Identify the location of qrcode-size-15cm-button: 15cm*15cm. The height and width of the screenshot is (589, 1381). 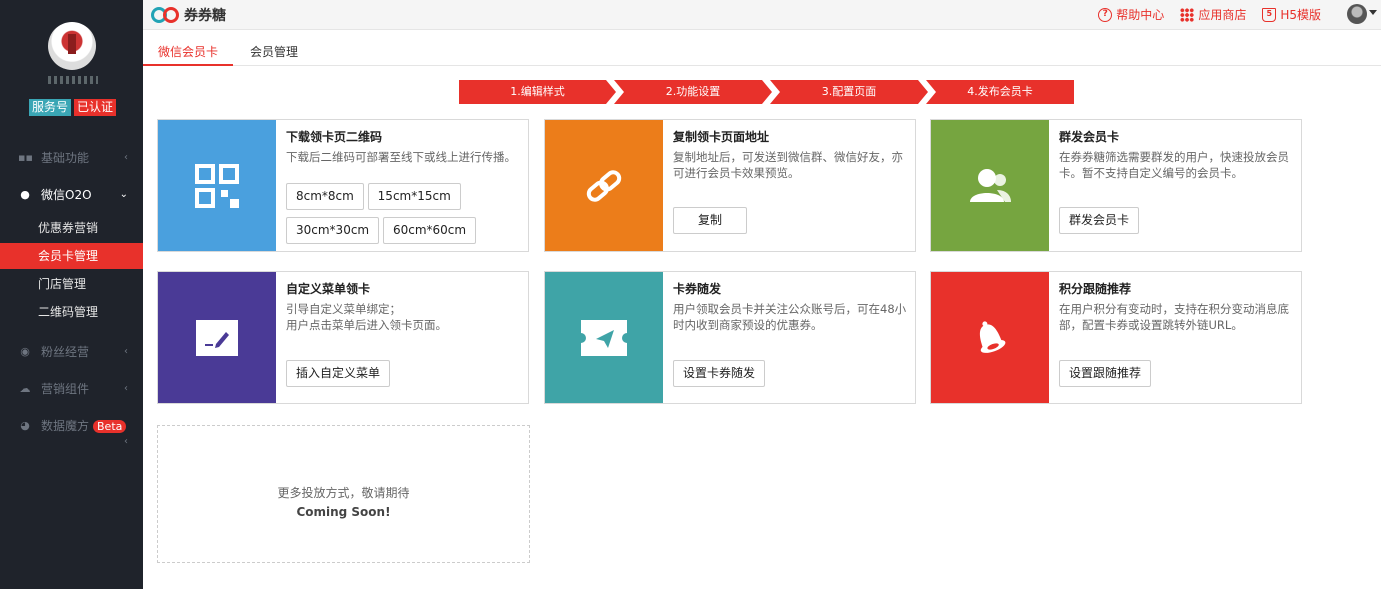
(414, 196).